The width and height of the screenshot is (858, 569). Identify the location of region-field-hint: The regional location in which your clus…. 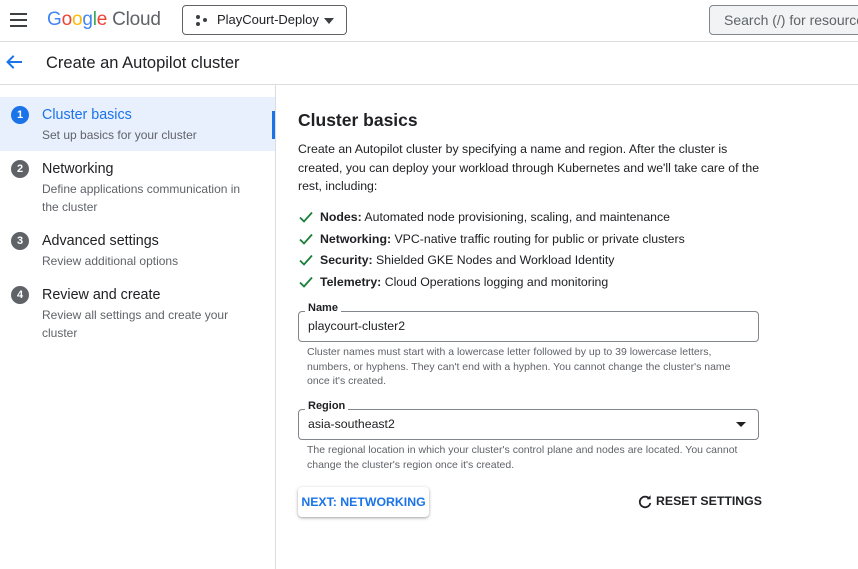
(522, 457).